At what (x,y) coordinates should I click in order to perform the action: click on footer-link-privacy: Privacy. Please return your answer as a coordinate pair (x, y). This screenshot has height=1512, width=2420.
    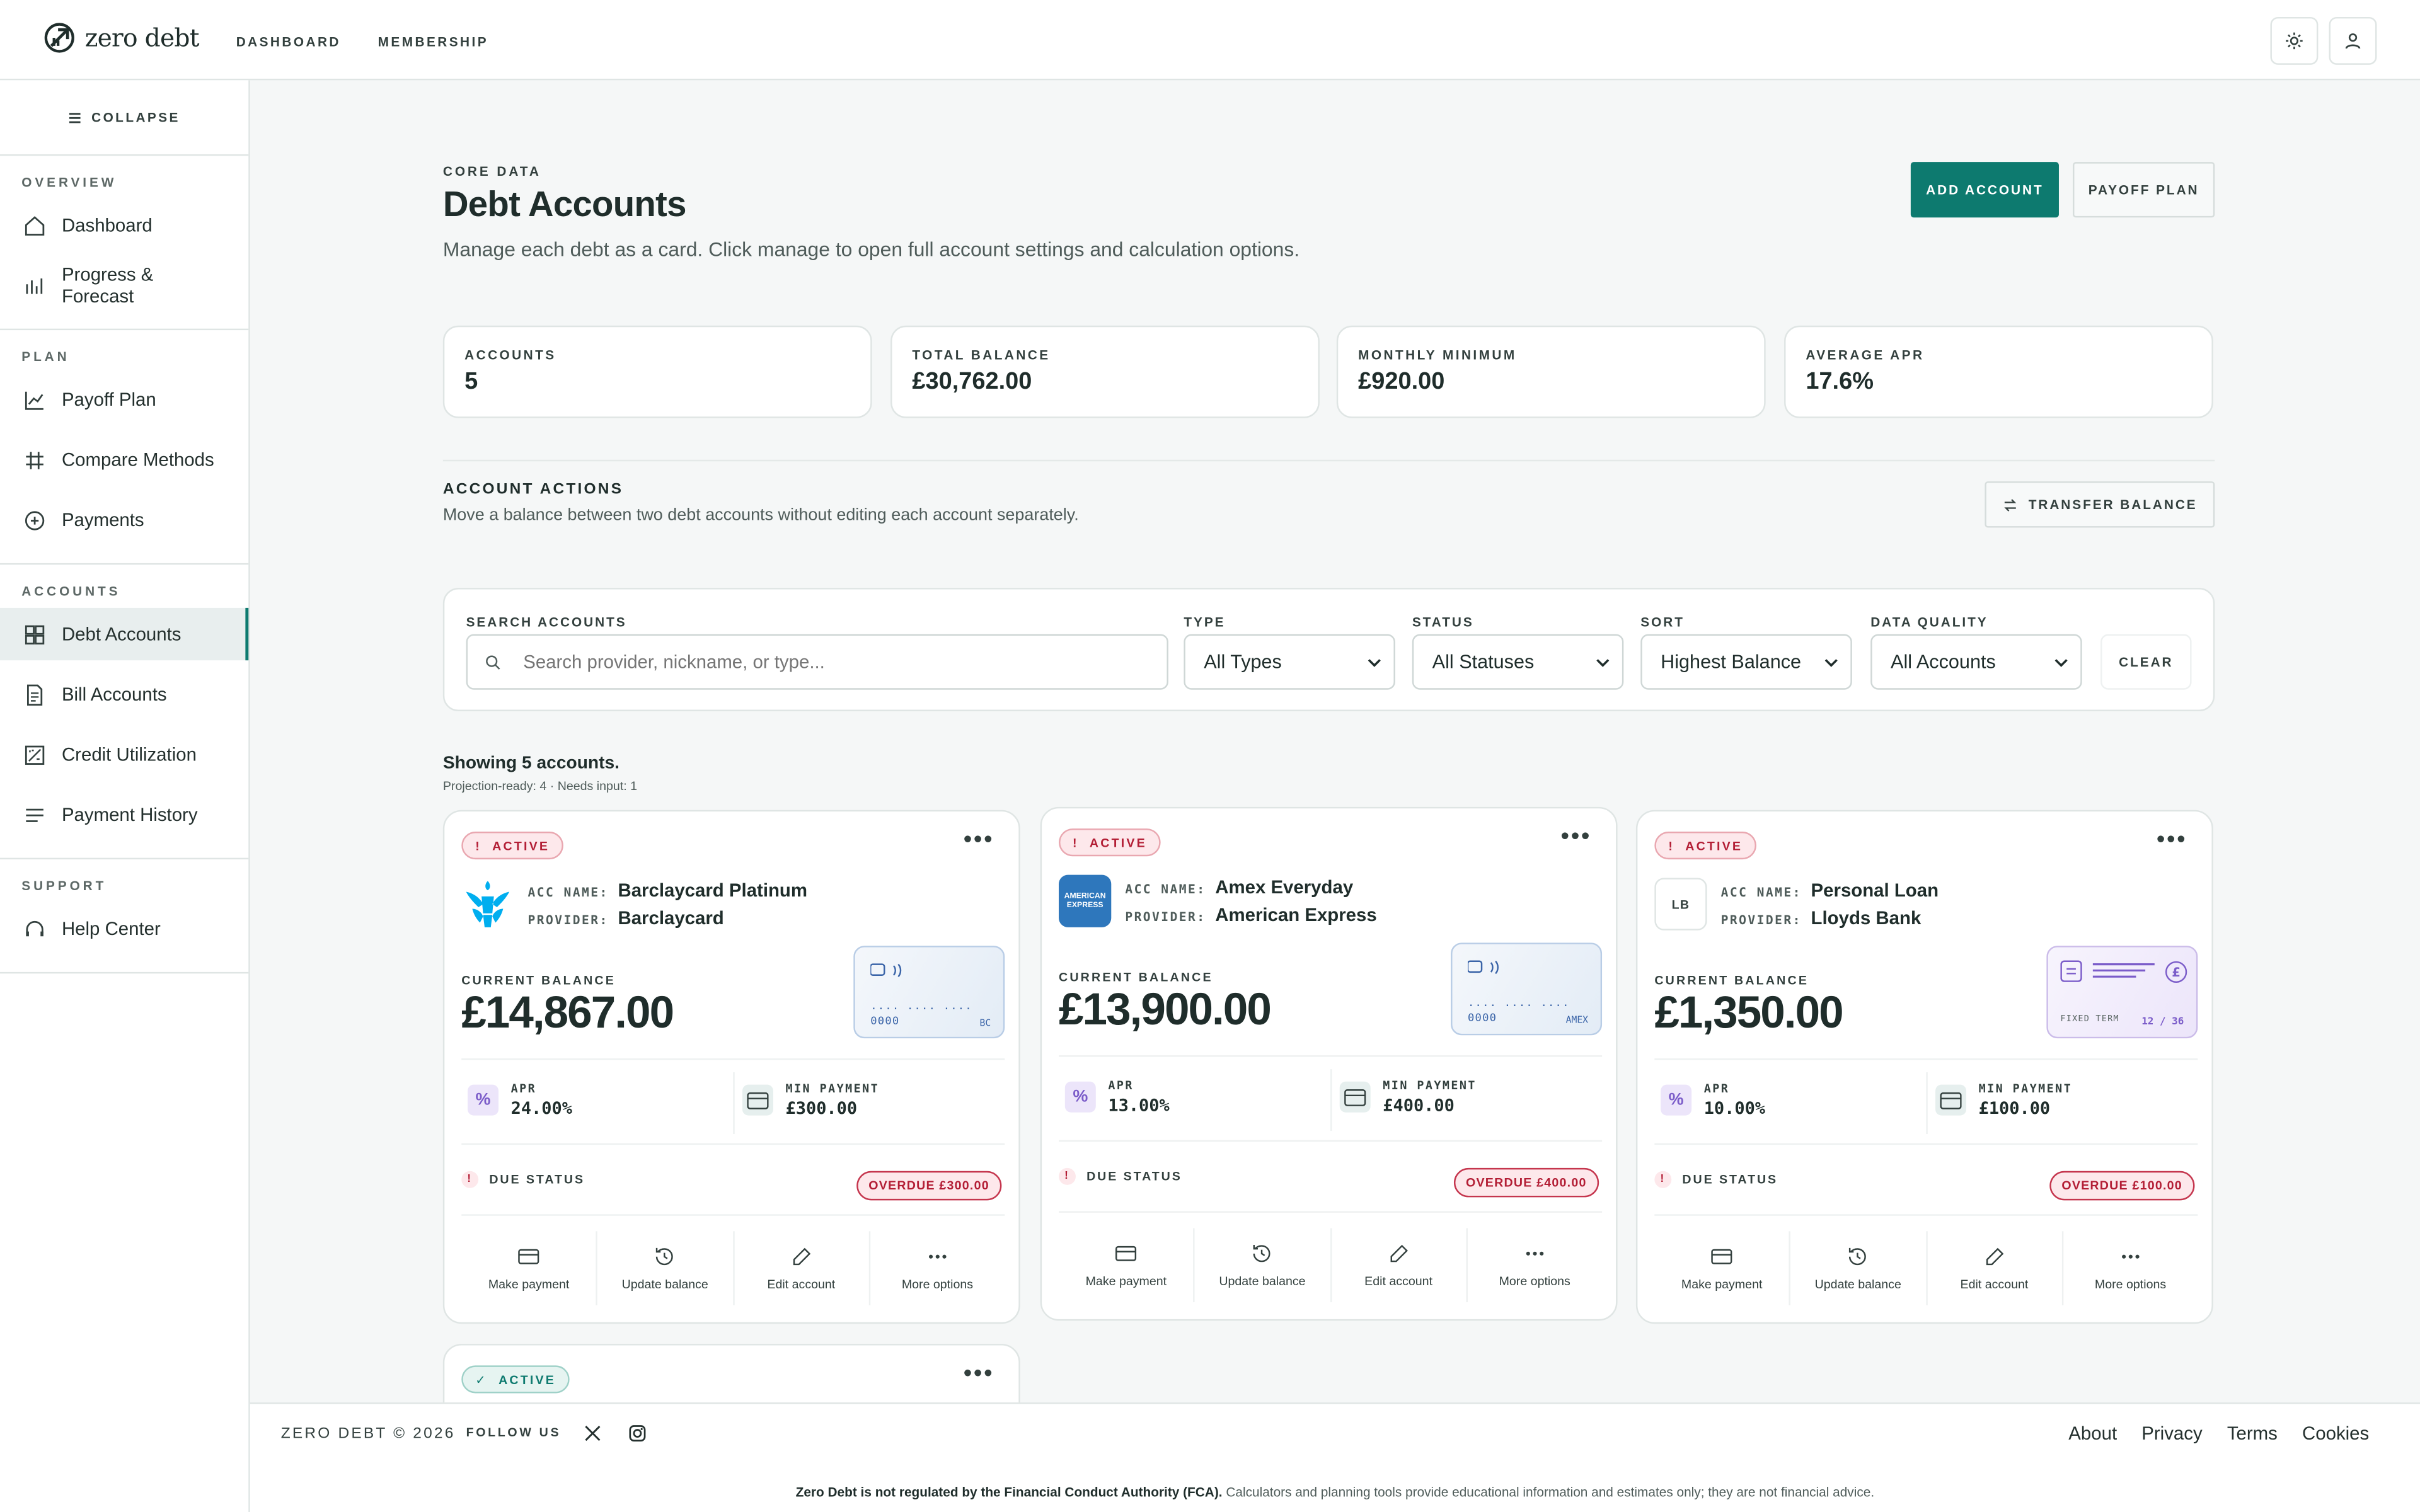
    Looking at the image, I should click on (2171, 1433).